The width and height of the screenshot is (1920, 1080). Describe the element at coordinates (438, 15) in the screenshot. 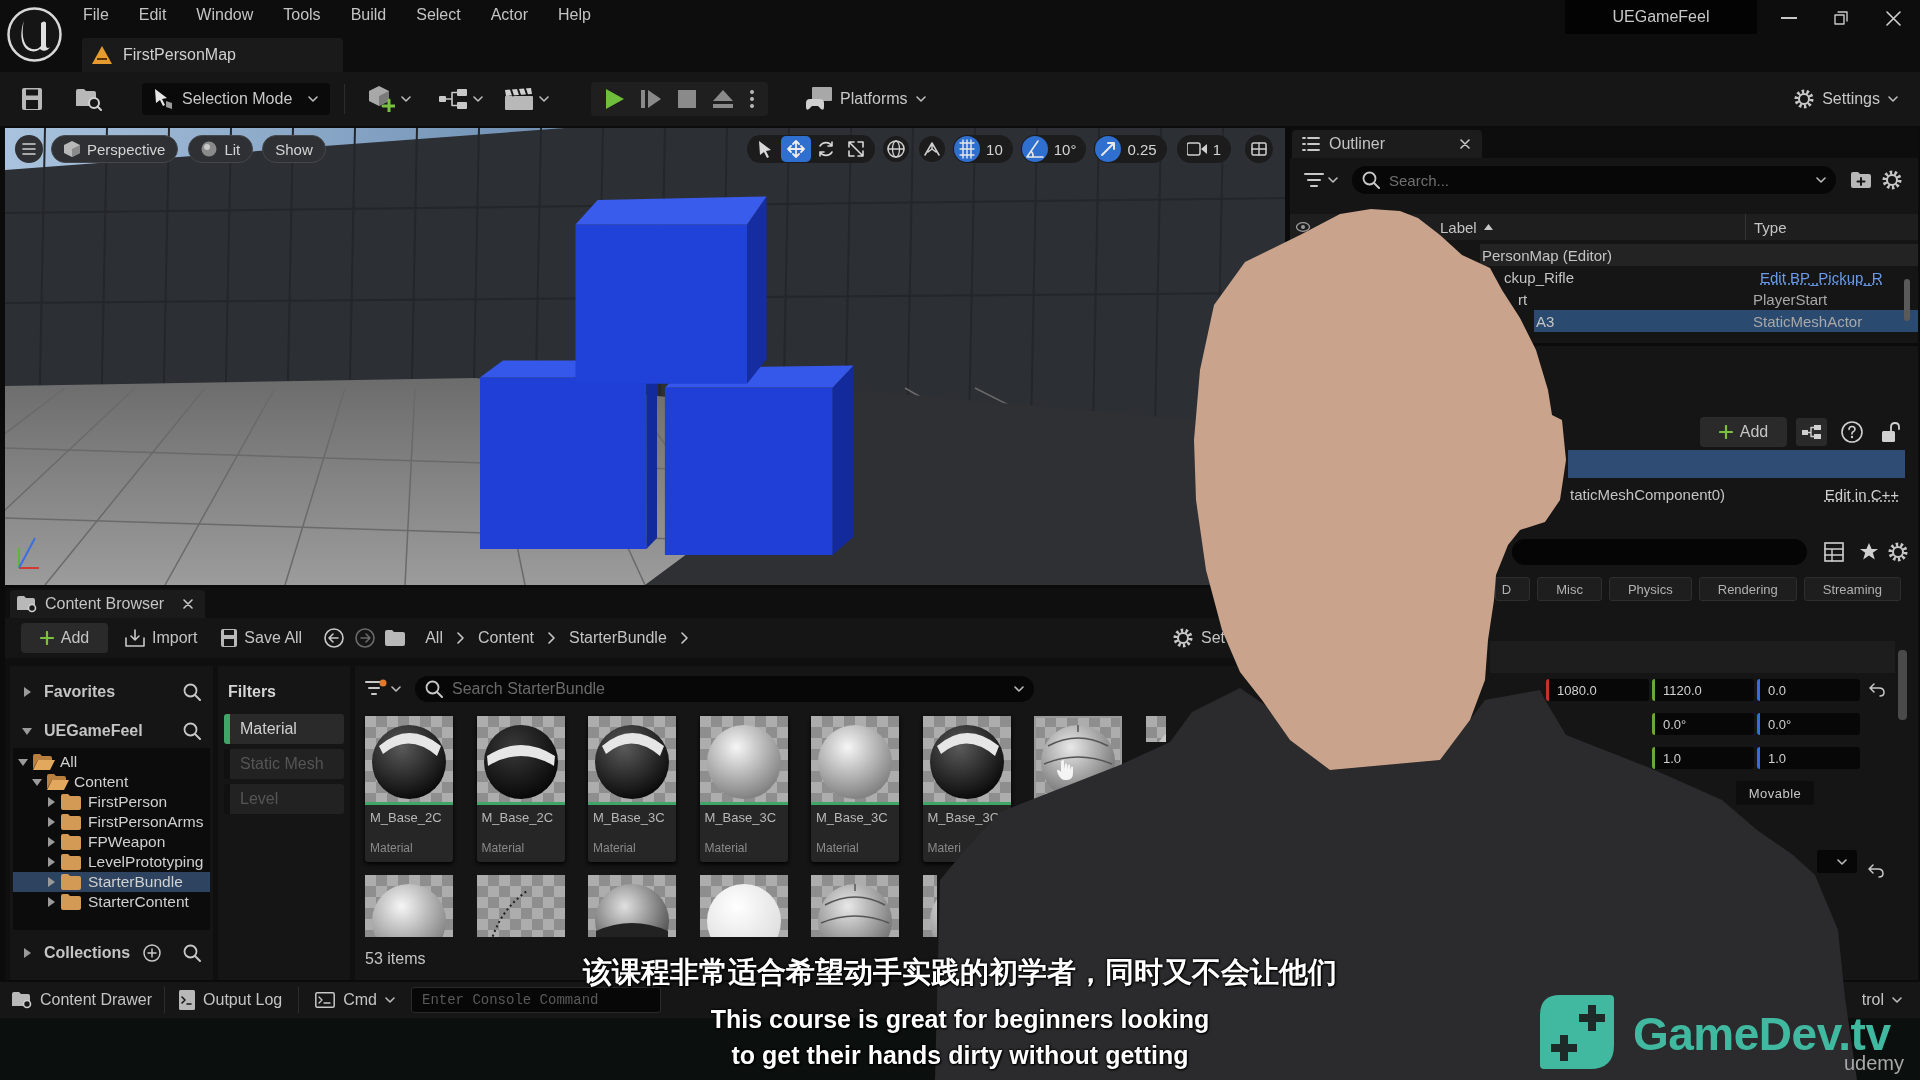

I see `menu-item: Select` at that location.